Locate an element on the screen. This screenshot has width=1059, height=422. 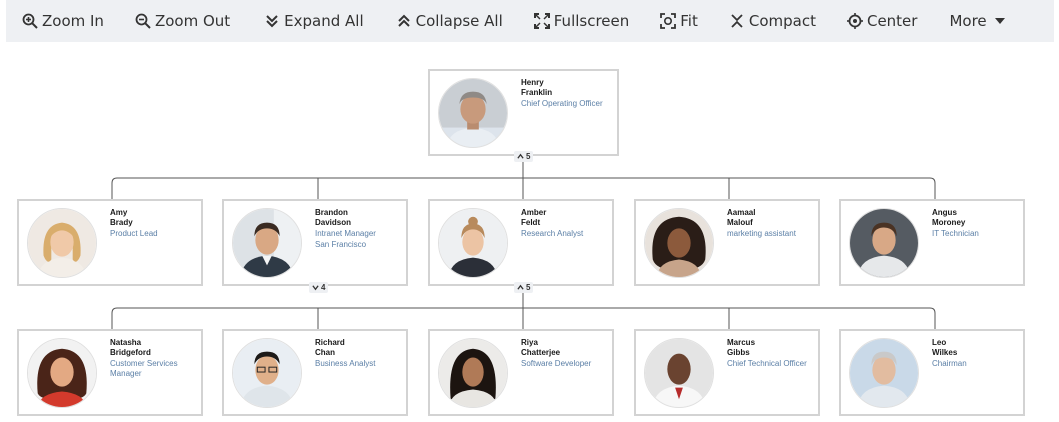
person-title: Chief Operating Officer is located at coordinates (562, 103).